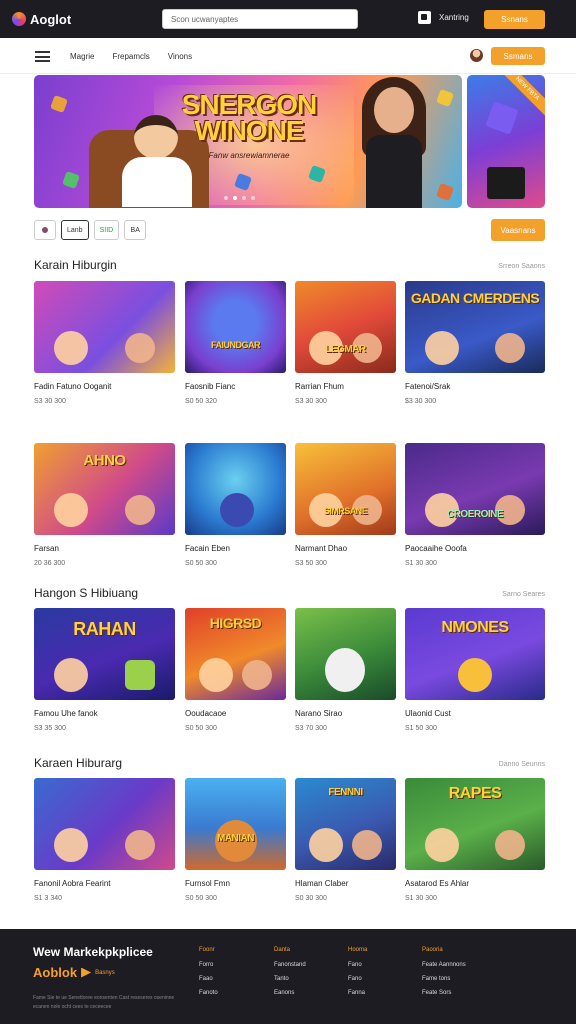 Image resolution: width=576 pixels, height=1024 pixels. I want to click on game-meta: S3 50 300, so click(311, 563).